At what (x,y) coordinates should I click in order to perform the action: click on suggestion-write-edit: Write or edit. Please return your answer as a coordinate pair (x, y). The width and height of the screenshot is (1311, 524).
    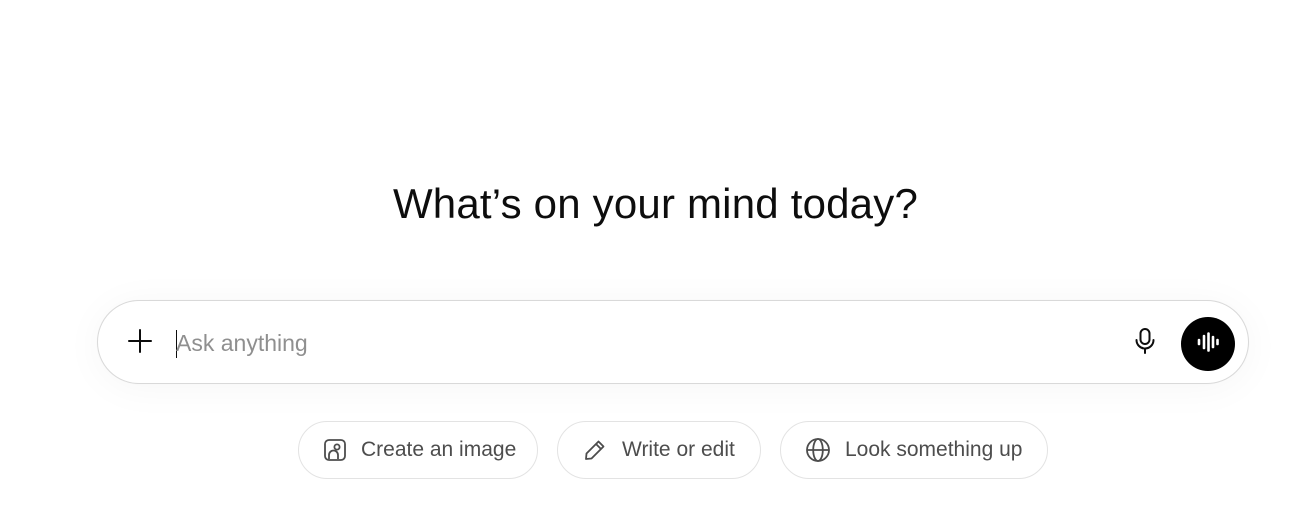
    Looking at the image, I should click on (659, 450).